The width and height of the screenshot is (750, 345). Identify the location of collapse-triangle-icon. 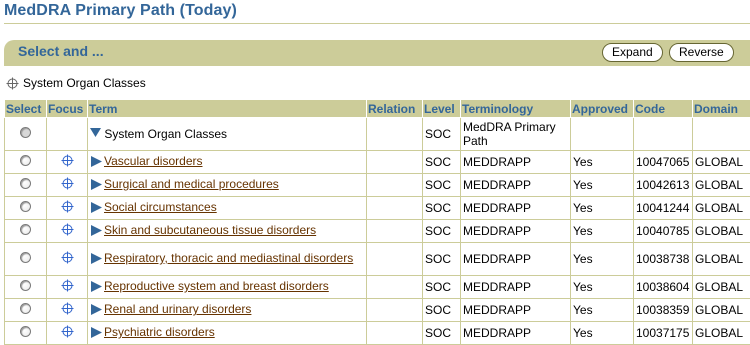
(95, 134).